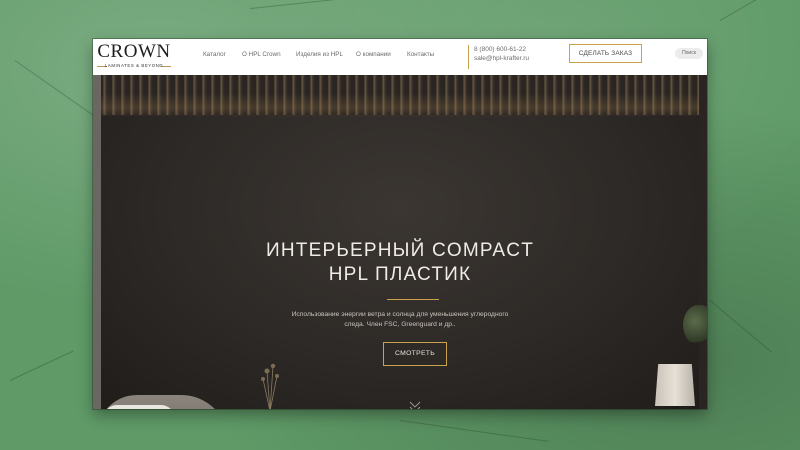 This screenshot has height=450, width=800. What do you see at coordinates (270, 386) in the screenshot?
I see `dried-flowers-decor` at bounding box center [270, 386].